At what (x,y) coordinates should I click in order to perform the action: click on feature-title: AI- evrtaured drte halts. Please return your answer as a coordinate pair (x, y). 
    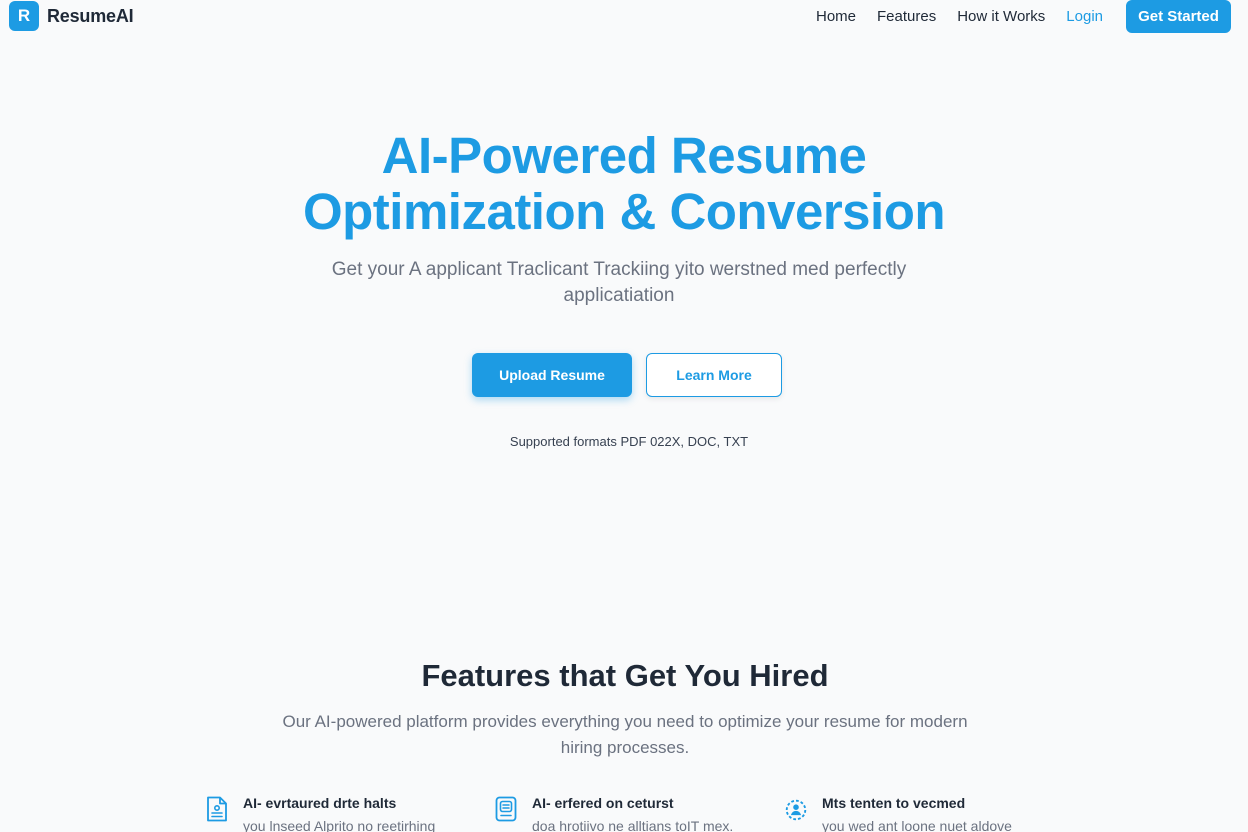
    Looking at the image, I should click on (320, 803).